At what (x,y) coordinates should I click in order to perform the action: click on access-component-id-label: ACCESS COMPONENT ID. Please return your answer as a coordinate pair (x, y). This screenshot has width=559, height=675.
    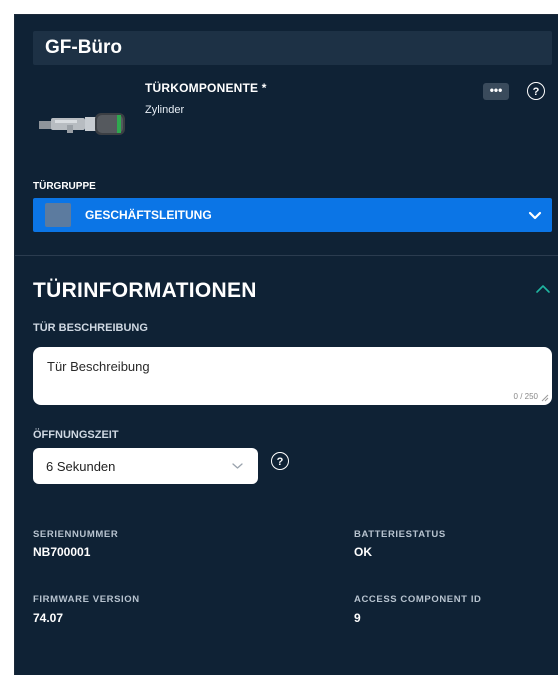
    Looking at the image, I should click on (418, 599).